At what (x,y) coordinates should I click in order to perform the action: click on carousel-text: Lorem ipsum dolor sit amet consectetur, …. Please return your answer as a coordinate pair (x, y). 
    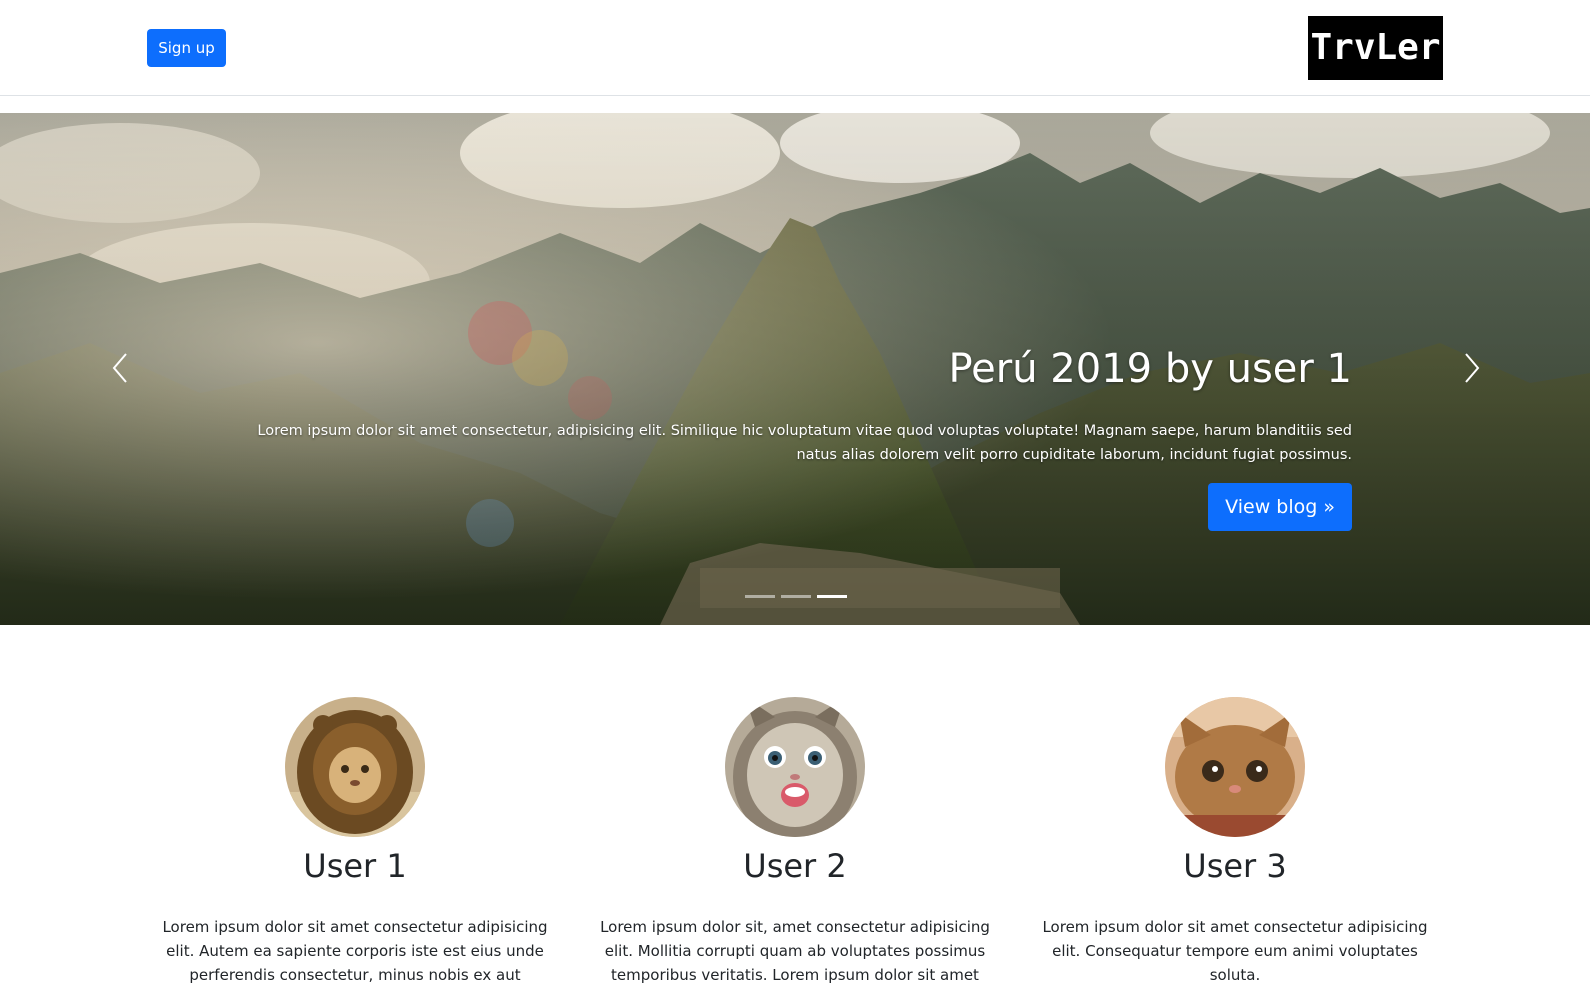
    Looking at the image, I should click on (804, 443).